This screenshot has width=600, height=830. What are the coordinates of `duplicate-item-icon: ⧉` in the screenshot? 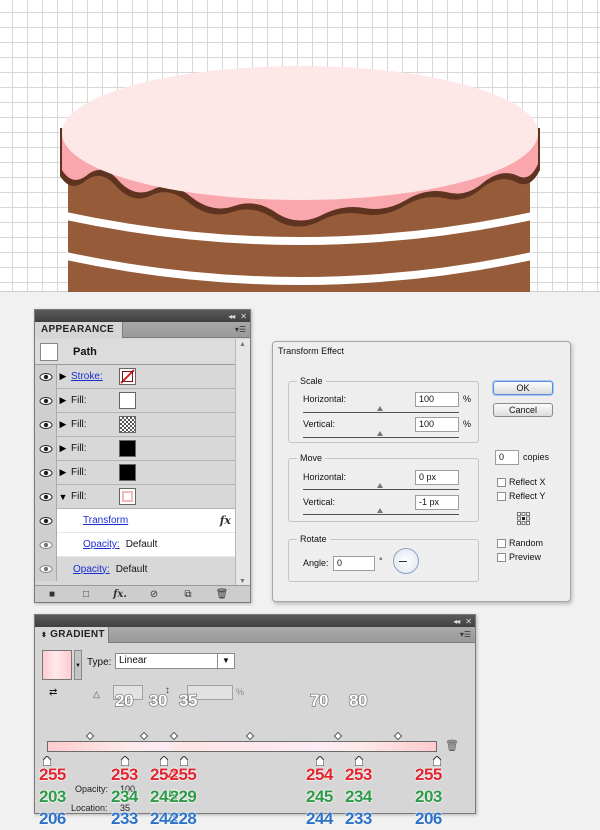 It's located at (188, 594).